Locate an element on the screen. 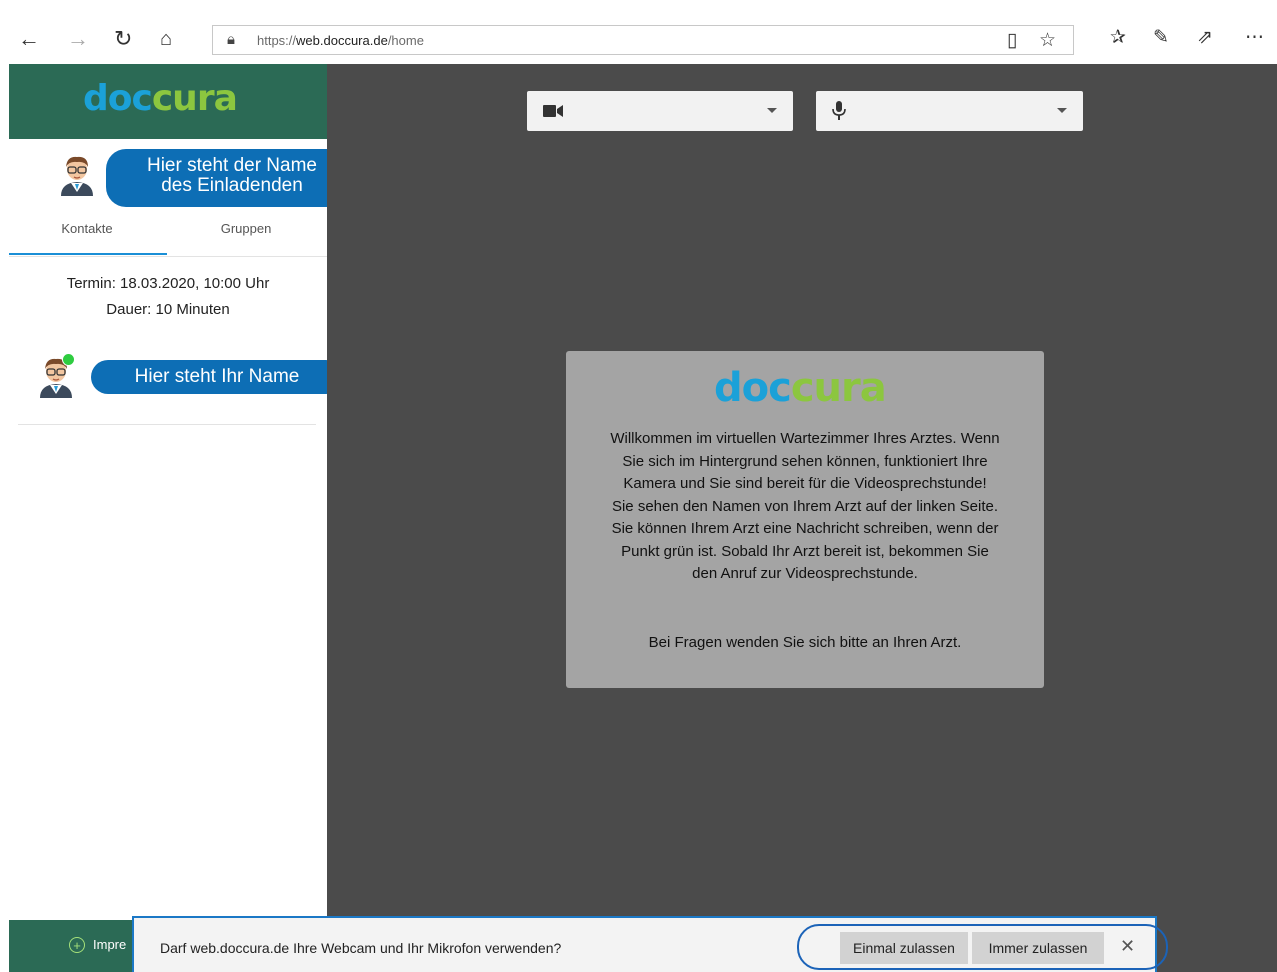 Image resolution: width=1277 pixels, height=972 pixels. refresh-icon: ↻ is located at coordinates (123, 39).